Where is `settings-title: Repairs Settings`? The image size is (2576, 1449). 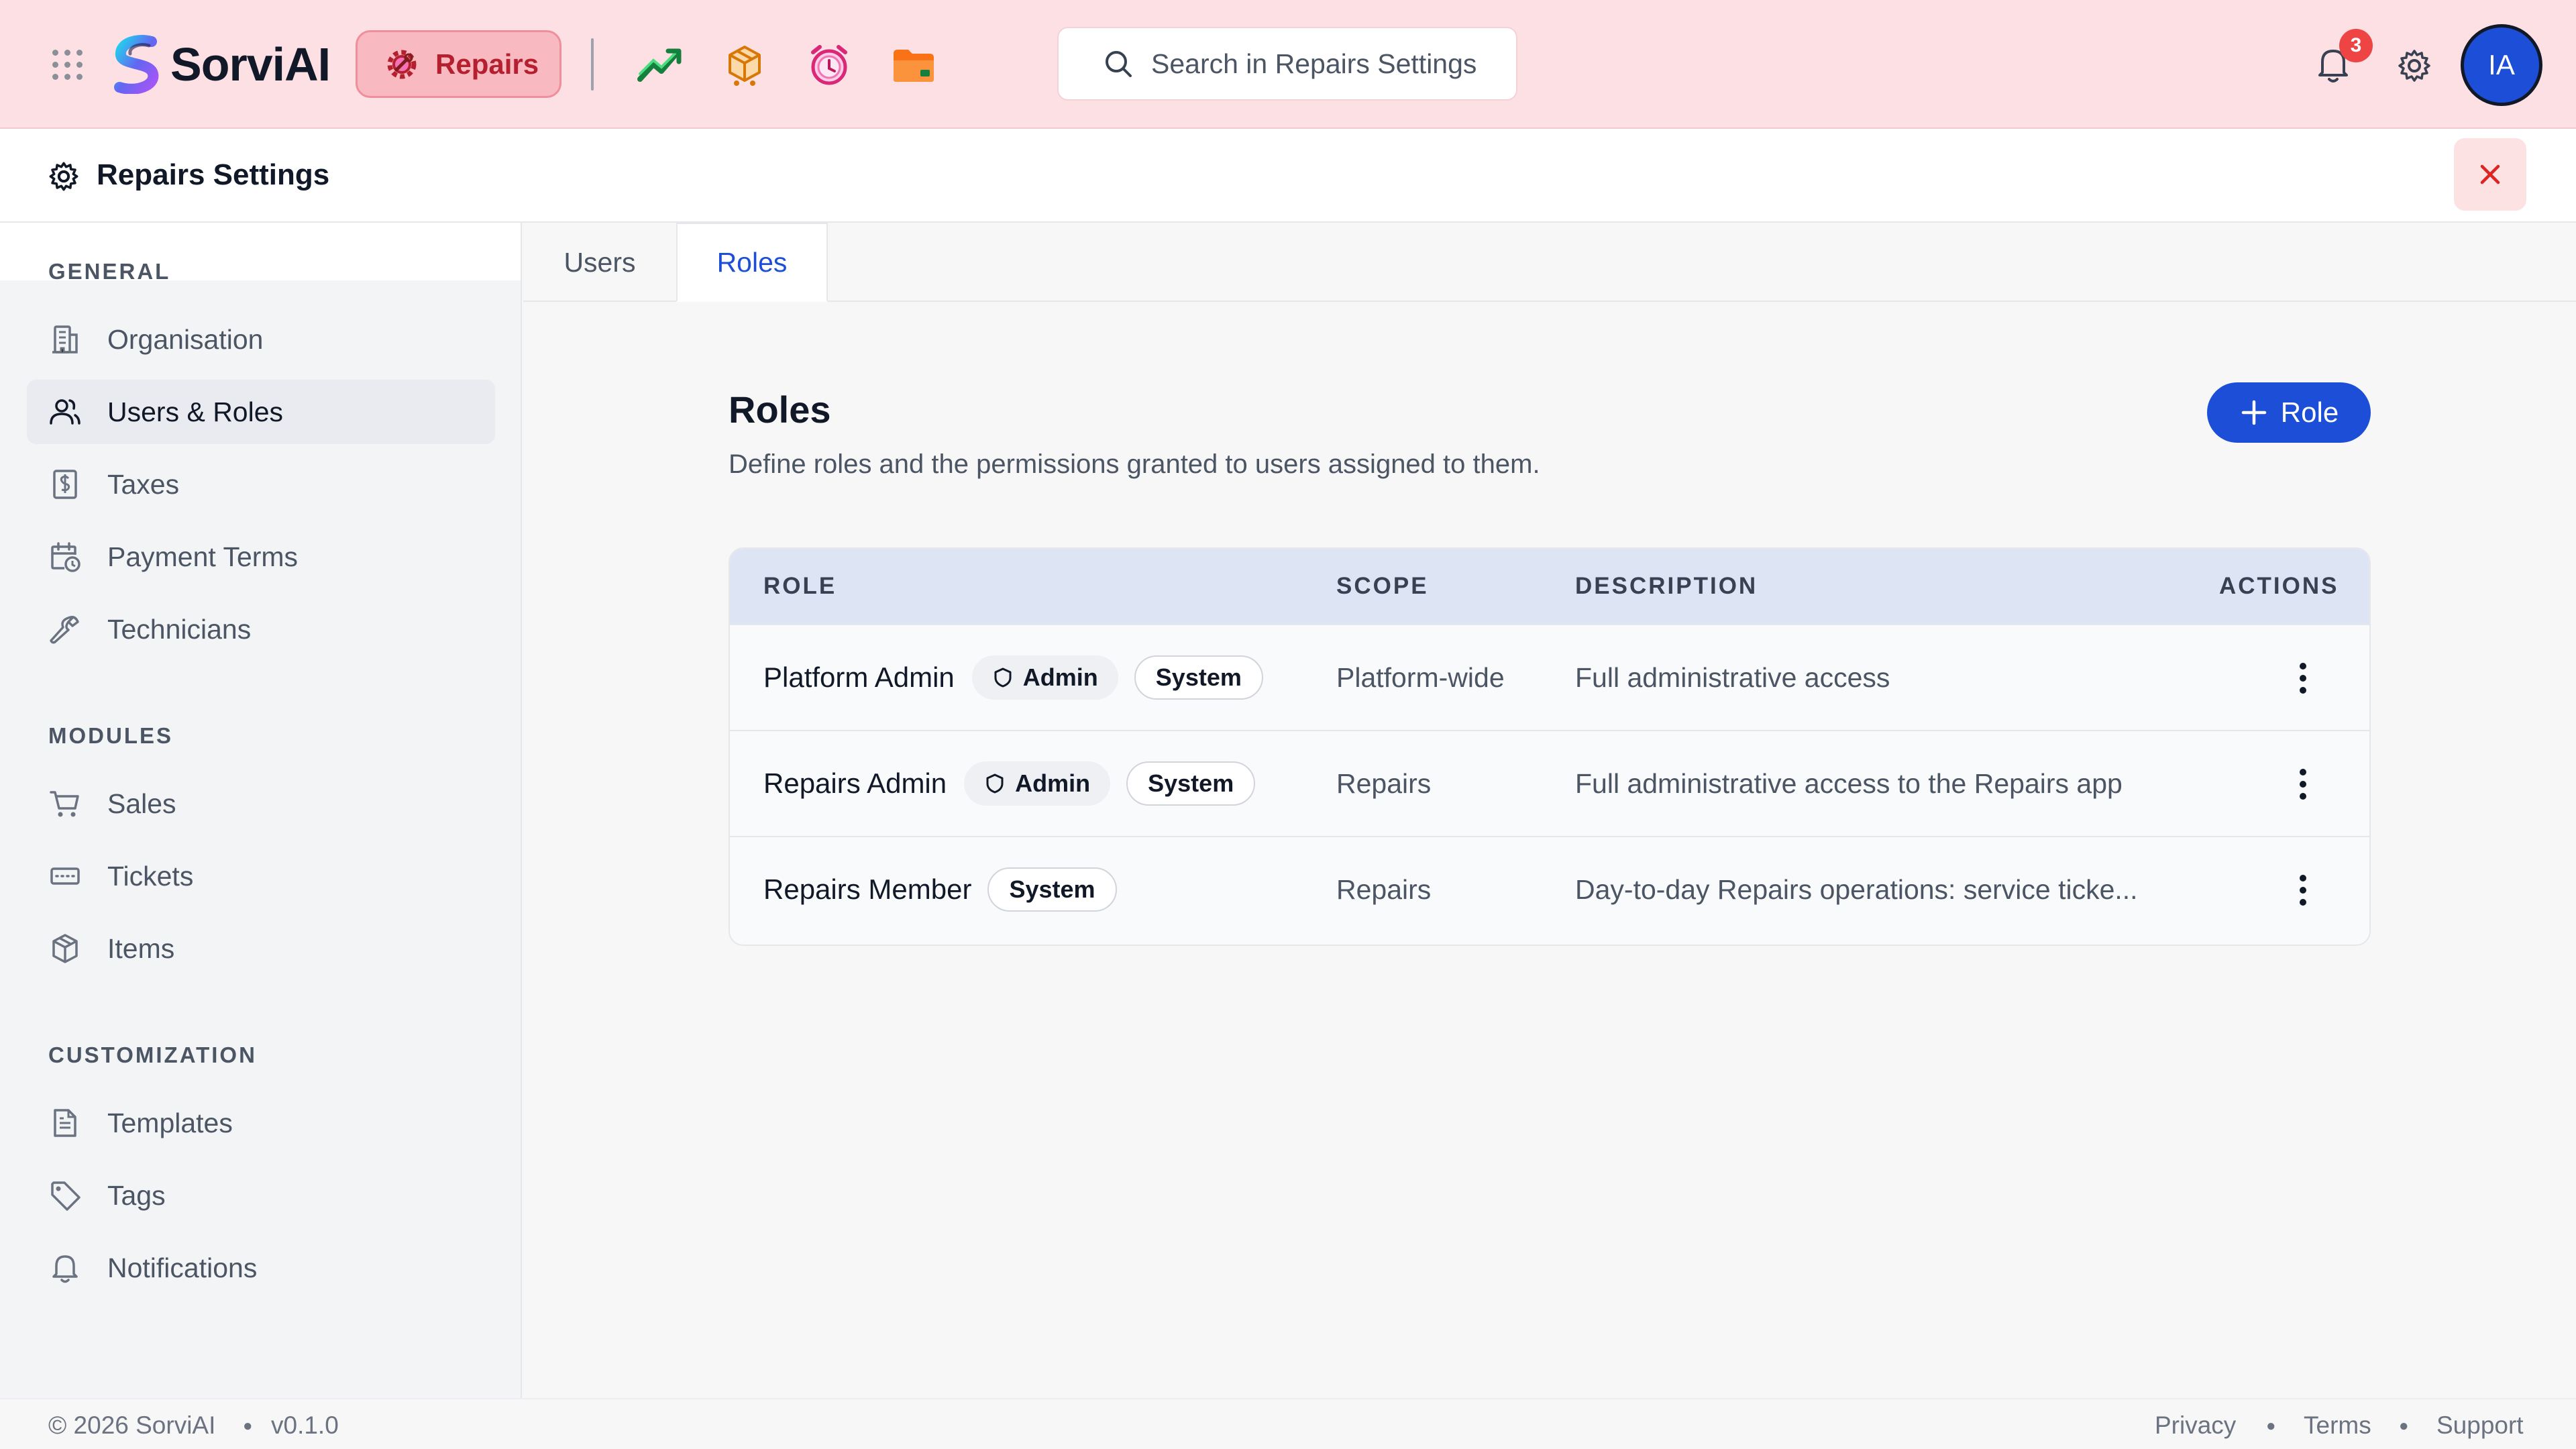
settings-title: Repairs Settings is located at coordinates (213, 174).